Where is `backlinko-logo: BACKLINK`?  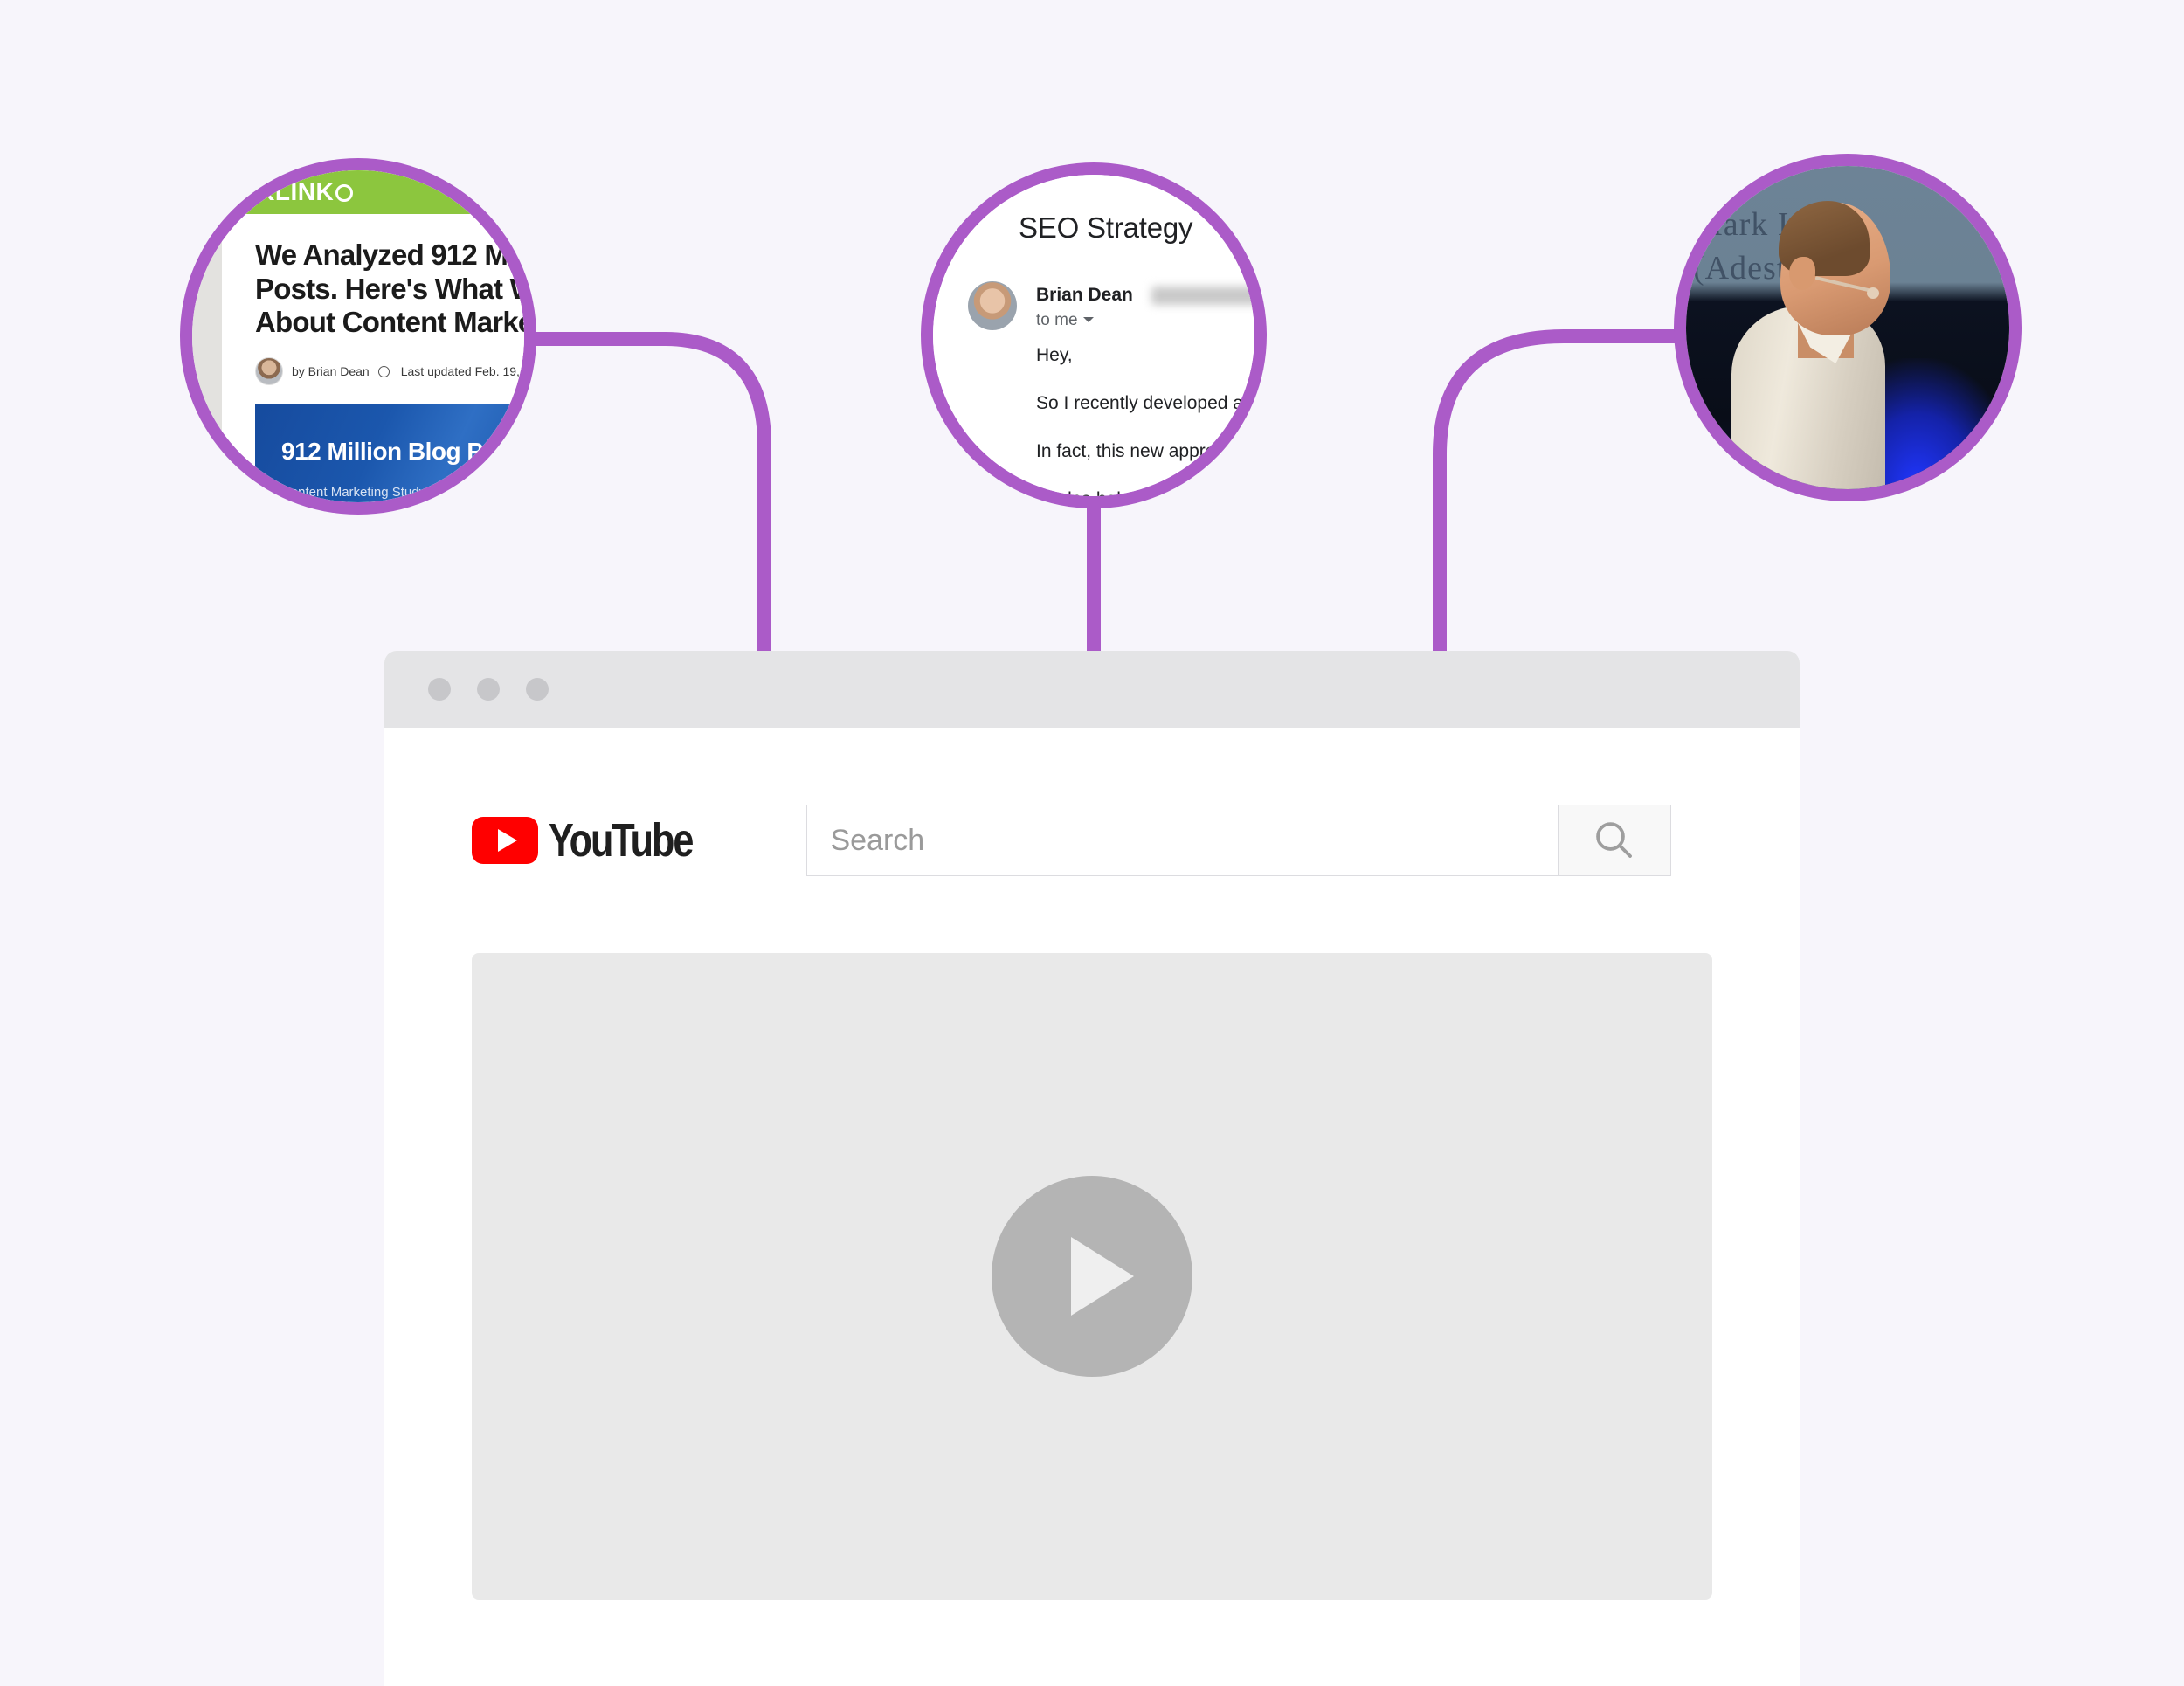
backlinko-logo: BACKLINK is located at coordinates (278, 192).